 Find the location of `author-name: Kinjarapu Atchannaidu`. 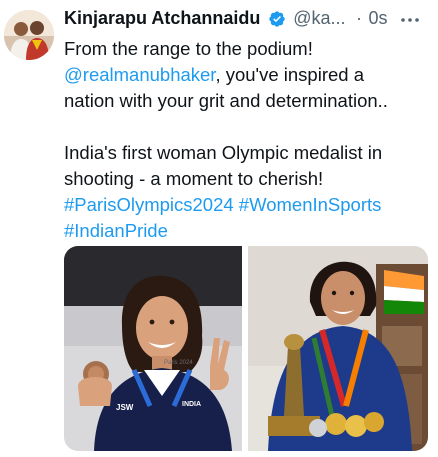

author-name: Kinjarapu Atchannaidu is located at coordinates (162, 18).